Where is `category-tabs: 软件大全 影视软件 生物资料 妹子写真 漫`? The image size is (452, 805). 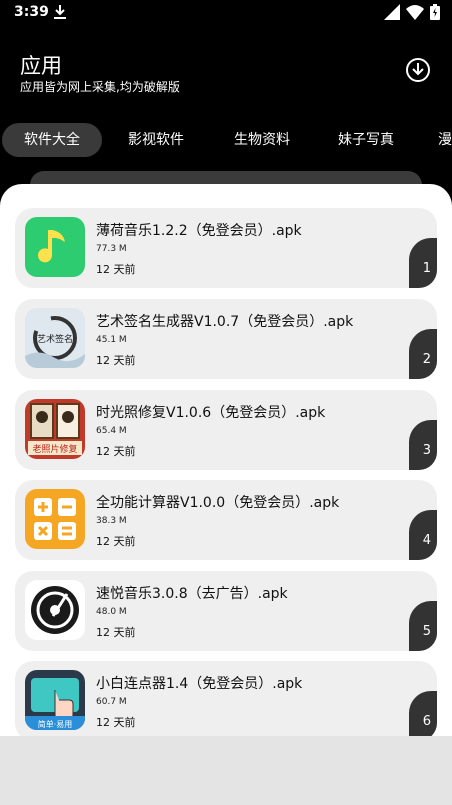
category-tabs: 软件大全 影视软件 生物资料 妹子写真 漫 is located at coordinates (226, 141).